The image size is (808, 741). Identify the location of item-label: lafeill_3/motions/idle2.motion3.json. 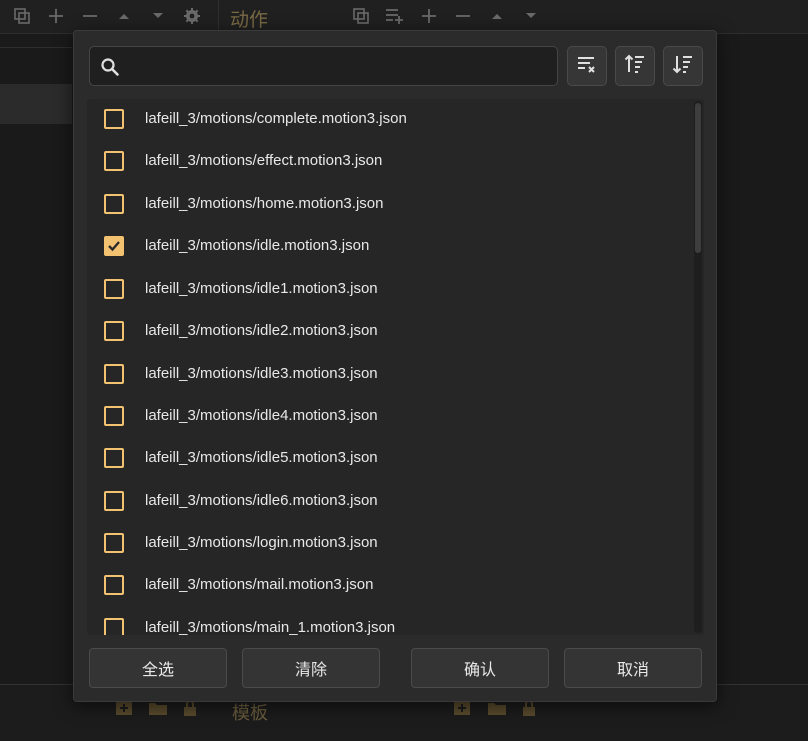
(261, 330).